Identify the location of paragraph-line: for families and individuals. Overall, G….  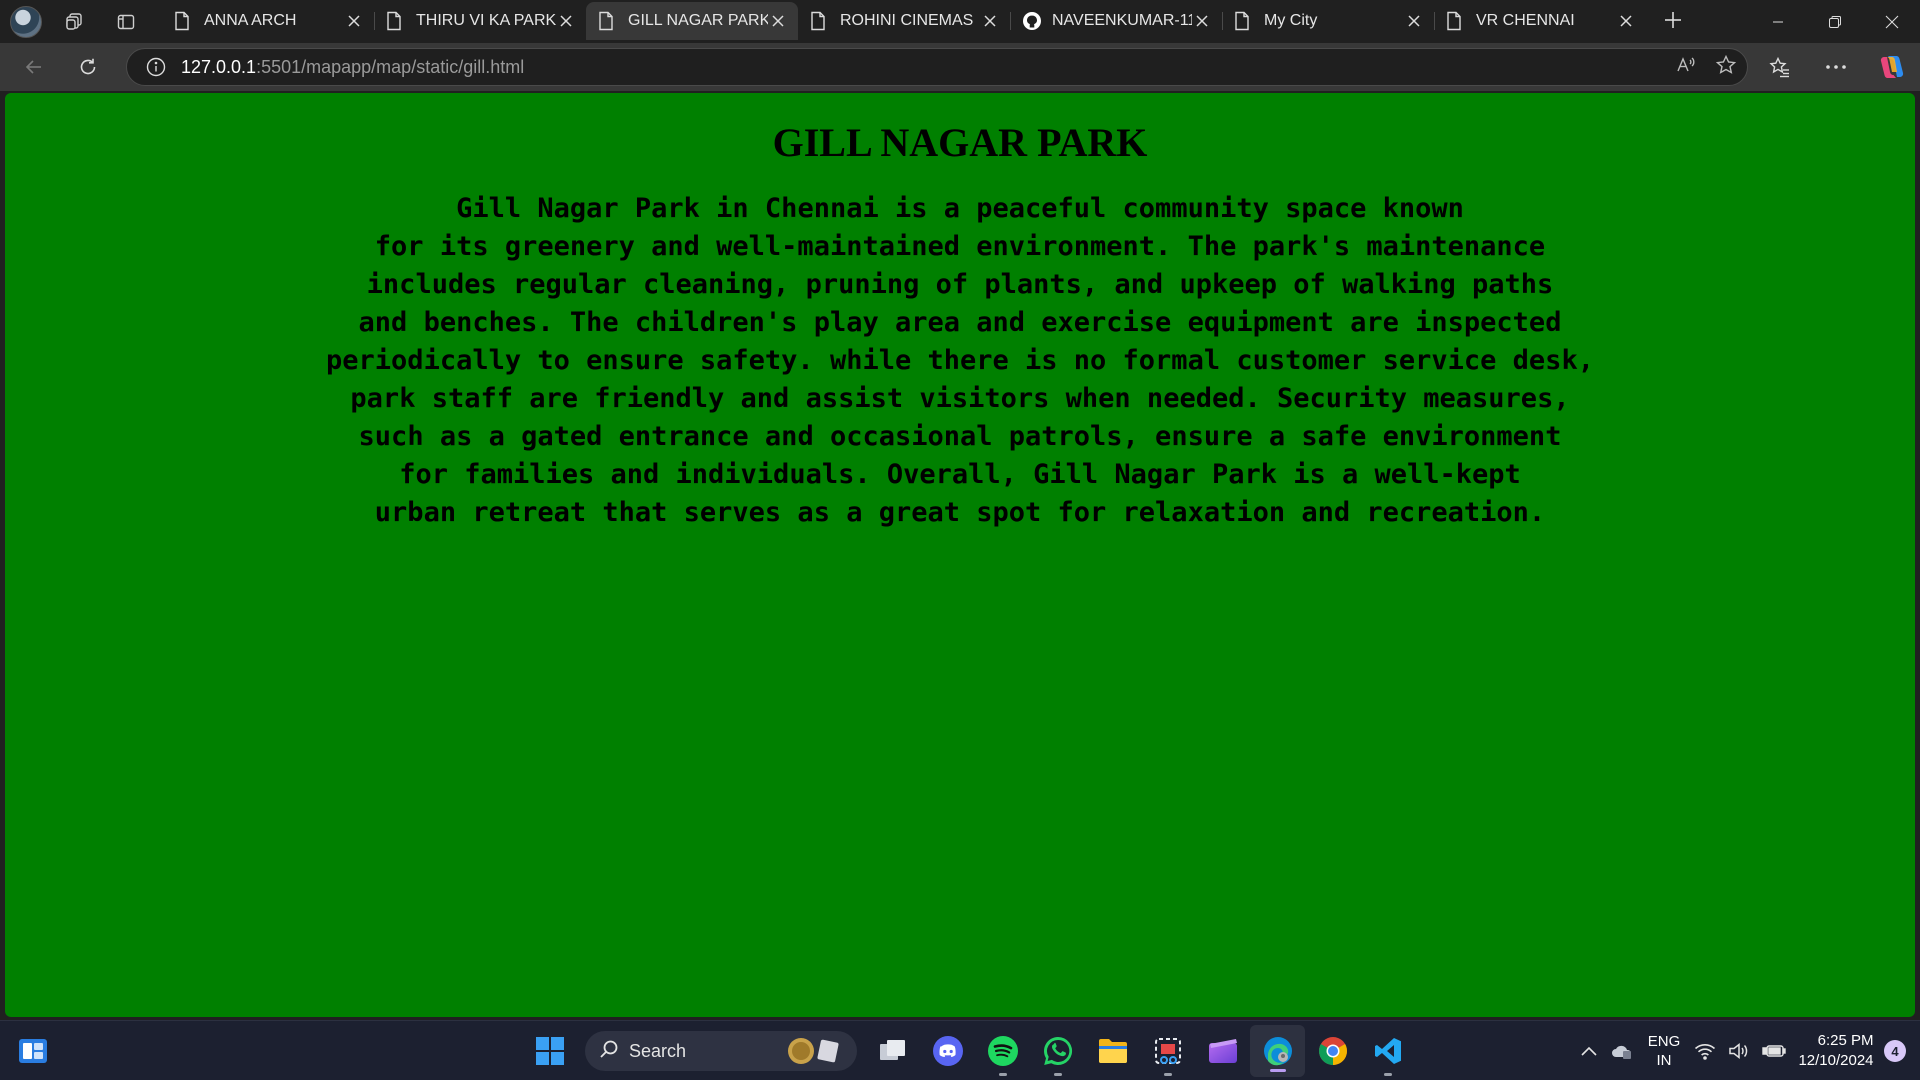
(960, 474).